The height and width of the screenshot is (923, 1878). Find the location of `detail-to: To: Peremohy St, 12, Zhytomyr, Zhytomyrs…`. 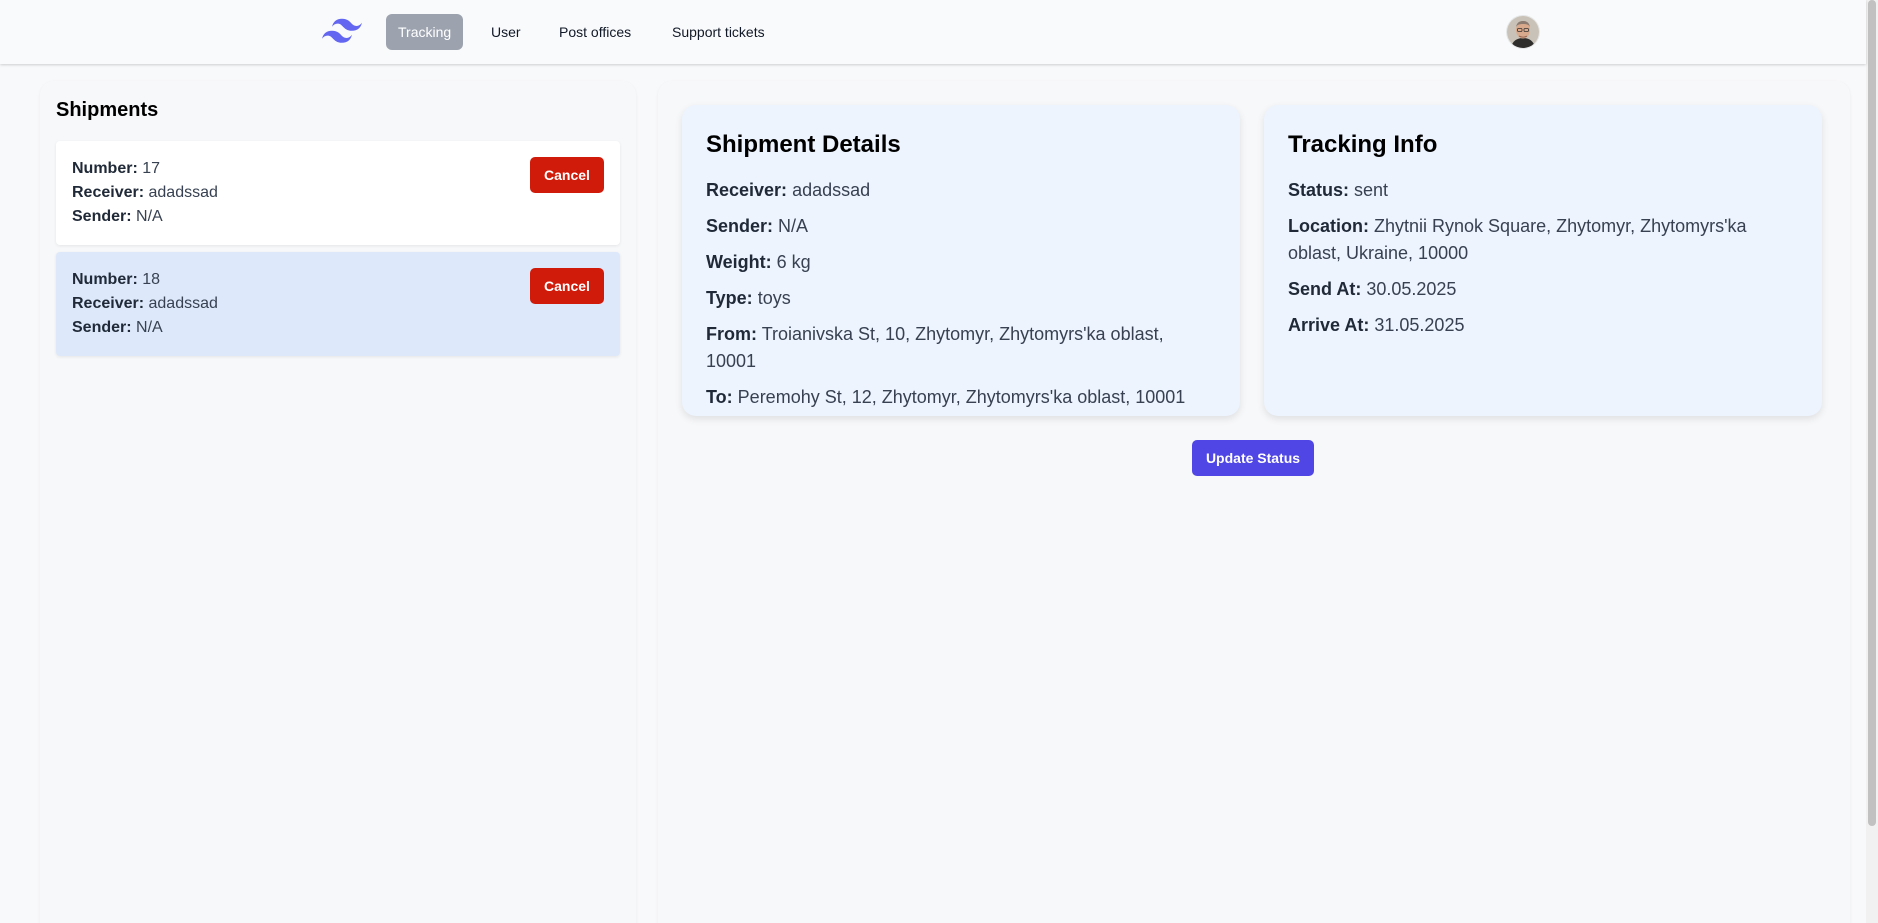

detail-to: To: Peremohy St, 12, Zhytomyr, Zhytomyrs… is located at coordinates (961, 397).